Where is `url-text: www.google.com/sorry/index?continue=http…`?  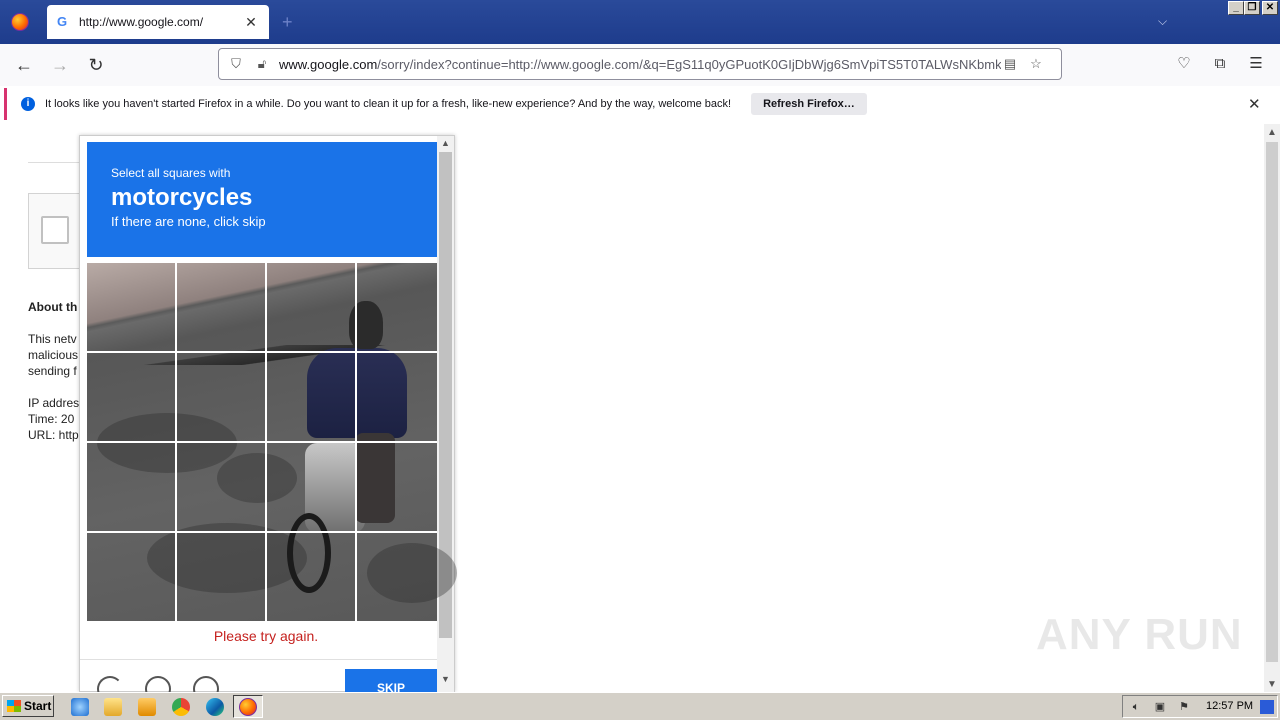
url-text: www.google.com/sorry/index?continue=http… is located at coordinates (640, 64).